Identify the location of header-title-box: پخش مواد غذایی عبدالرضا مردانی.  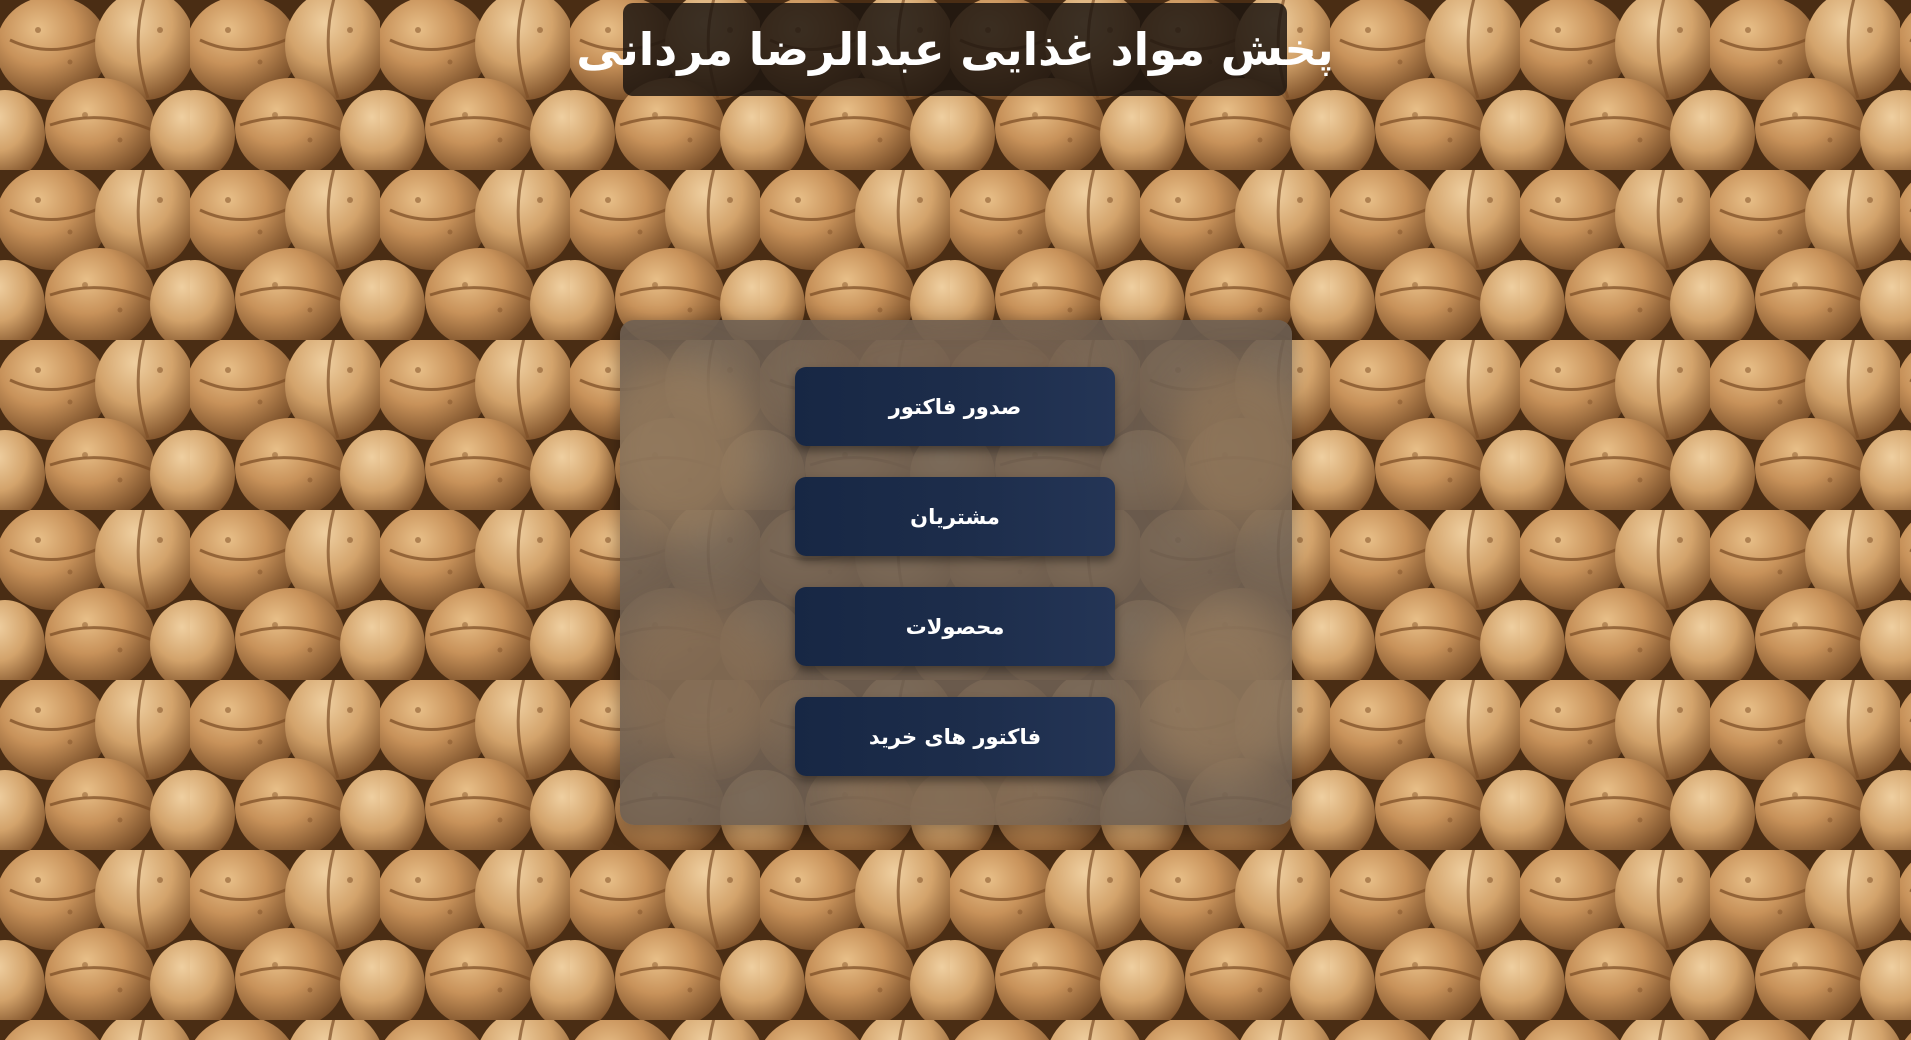
(955, 49).